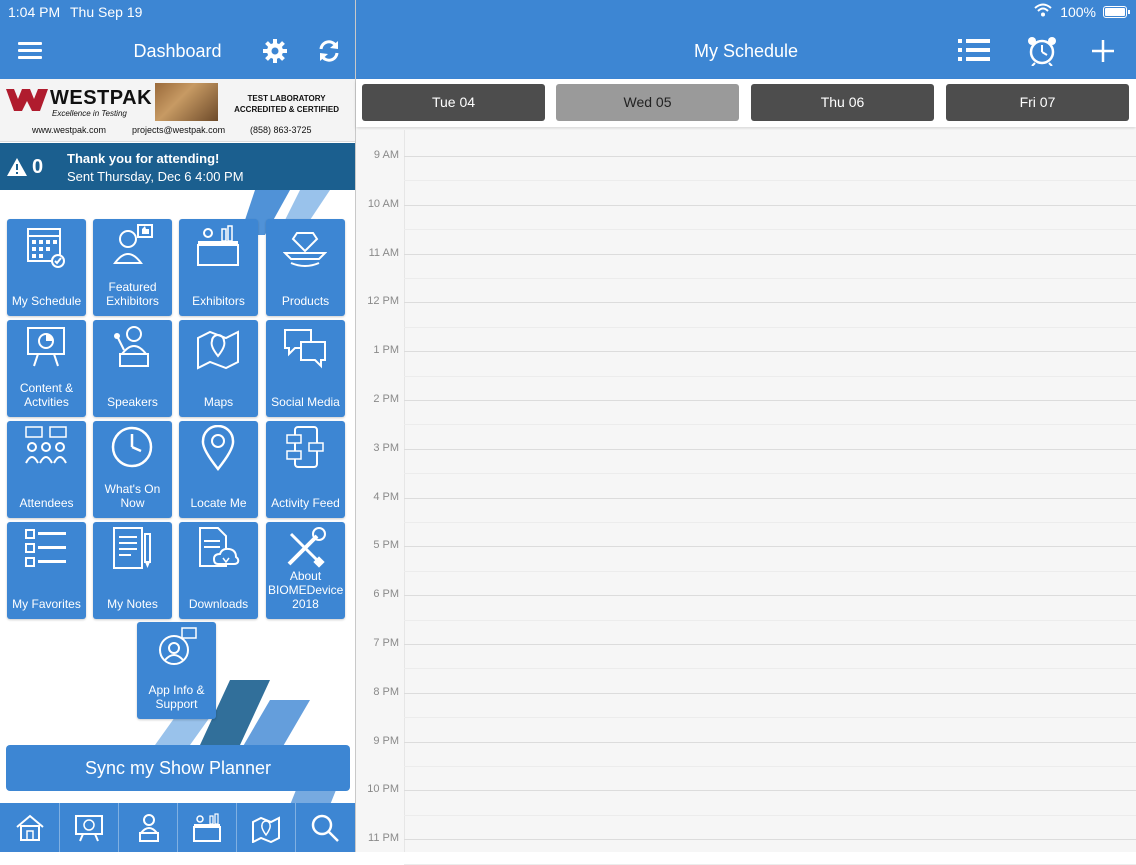 Image resolution: width=1136 pixels, height=865 pixels. What do you see at coordinates (305, 447) in the screenshot?
I see `phone-feed-icon` at bounding box center [305, 447].